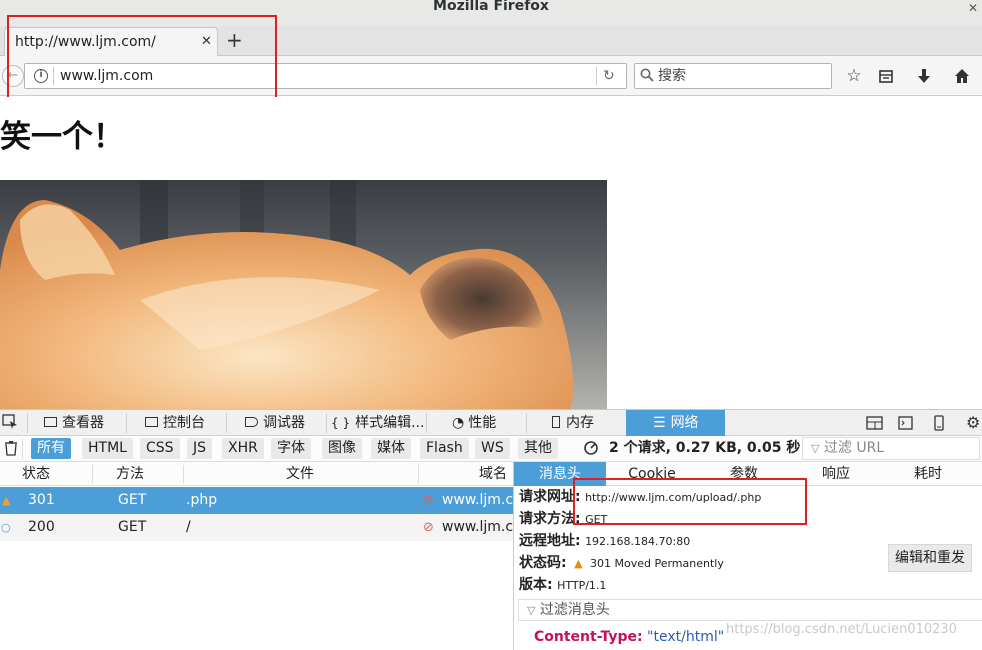 The width and height of the screenshot is (982, 650). I want to click on url-filter-placeholder: 过滤 URL, so click(854, 448).